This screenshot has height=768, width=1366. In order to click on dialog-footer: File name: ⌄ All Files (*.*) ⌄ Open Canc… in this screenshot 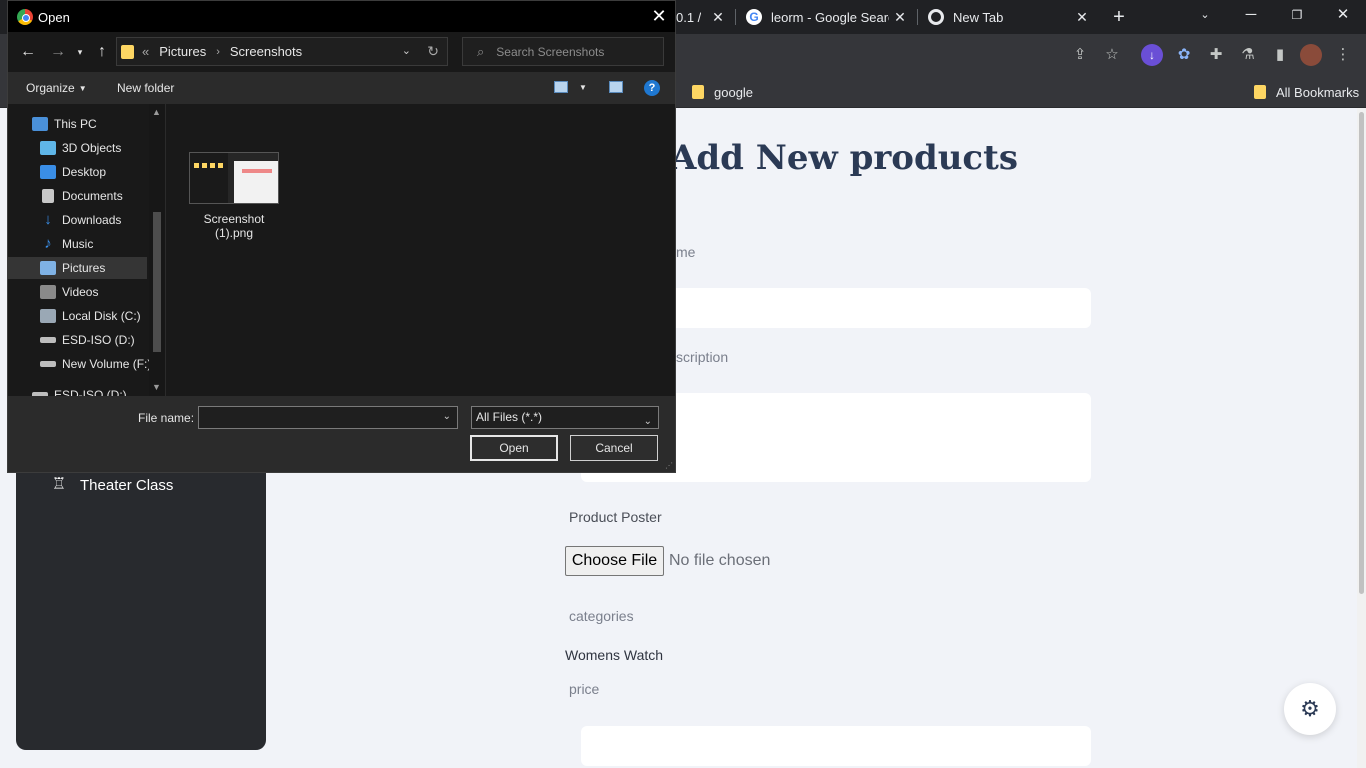, I will do `click(341, 434)`.